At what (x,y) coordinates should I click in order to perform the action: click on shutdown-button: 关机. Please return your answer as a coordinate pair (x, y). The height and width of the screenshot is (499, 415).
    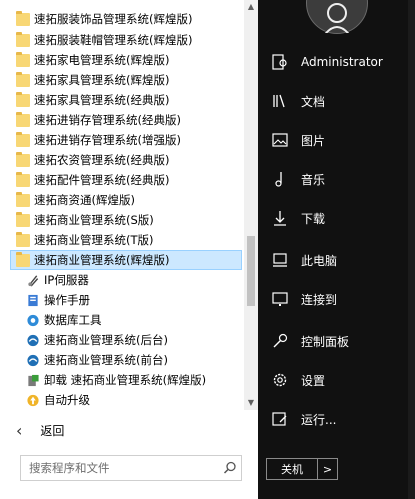
    Looking at the image, I should click on (292, 469).